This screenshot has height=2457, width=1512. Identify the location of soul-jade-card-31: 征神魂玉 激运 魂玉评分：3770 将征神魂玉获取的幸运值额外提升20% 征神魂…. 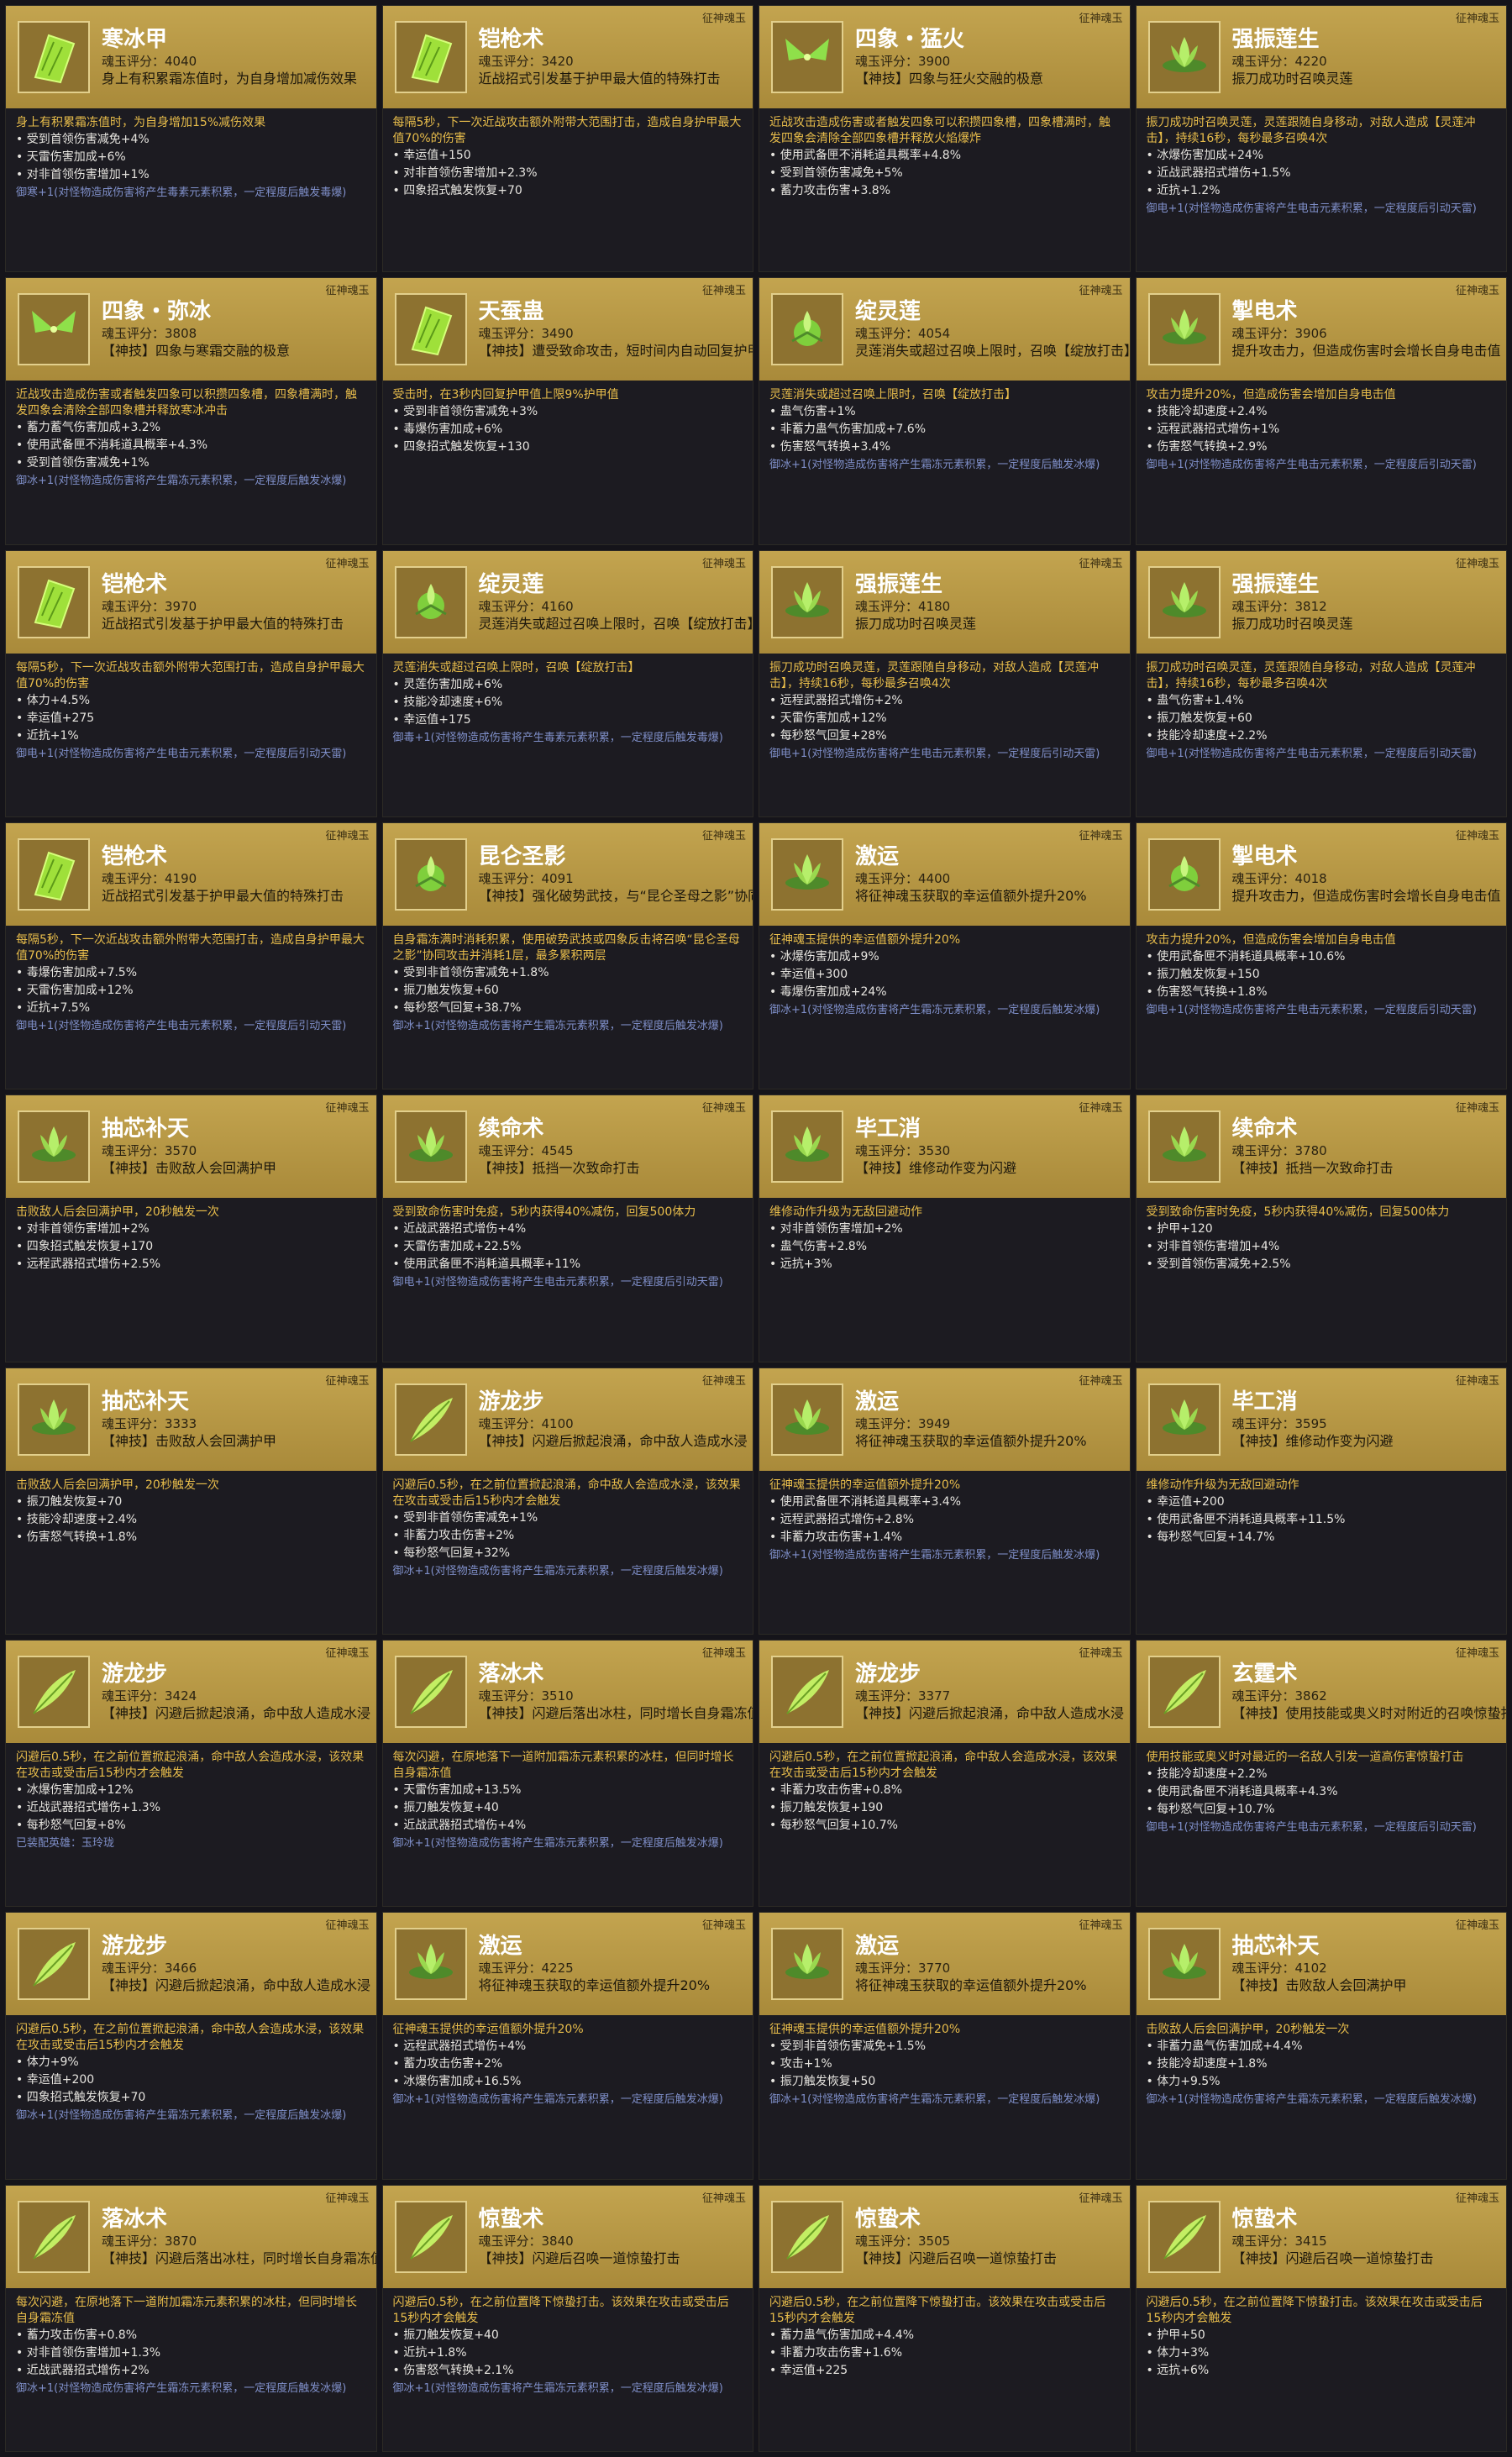
(945, 2046).